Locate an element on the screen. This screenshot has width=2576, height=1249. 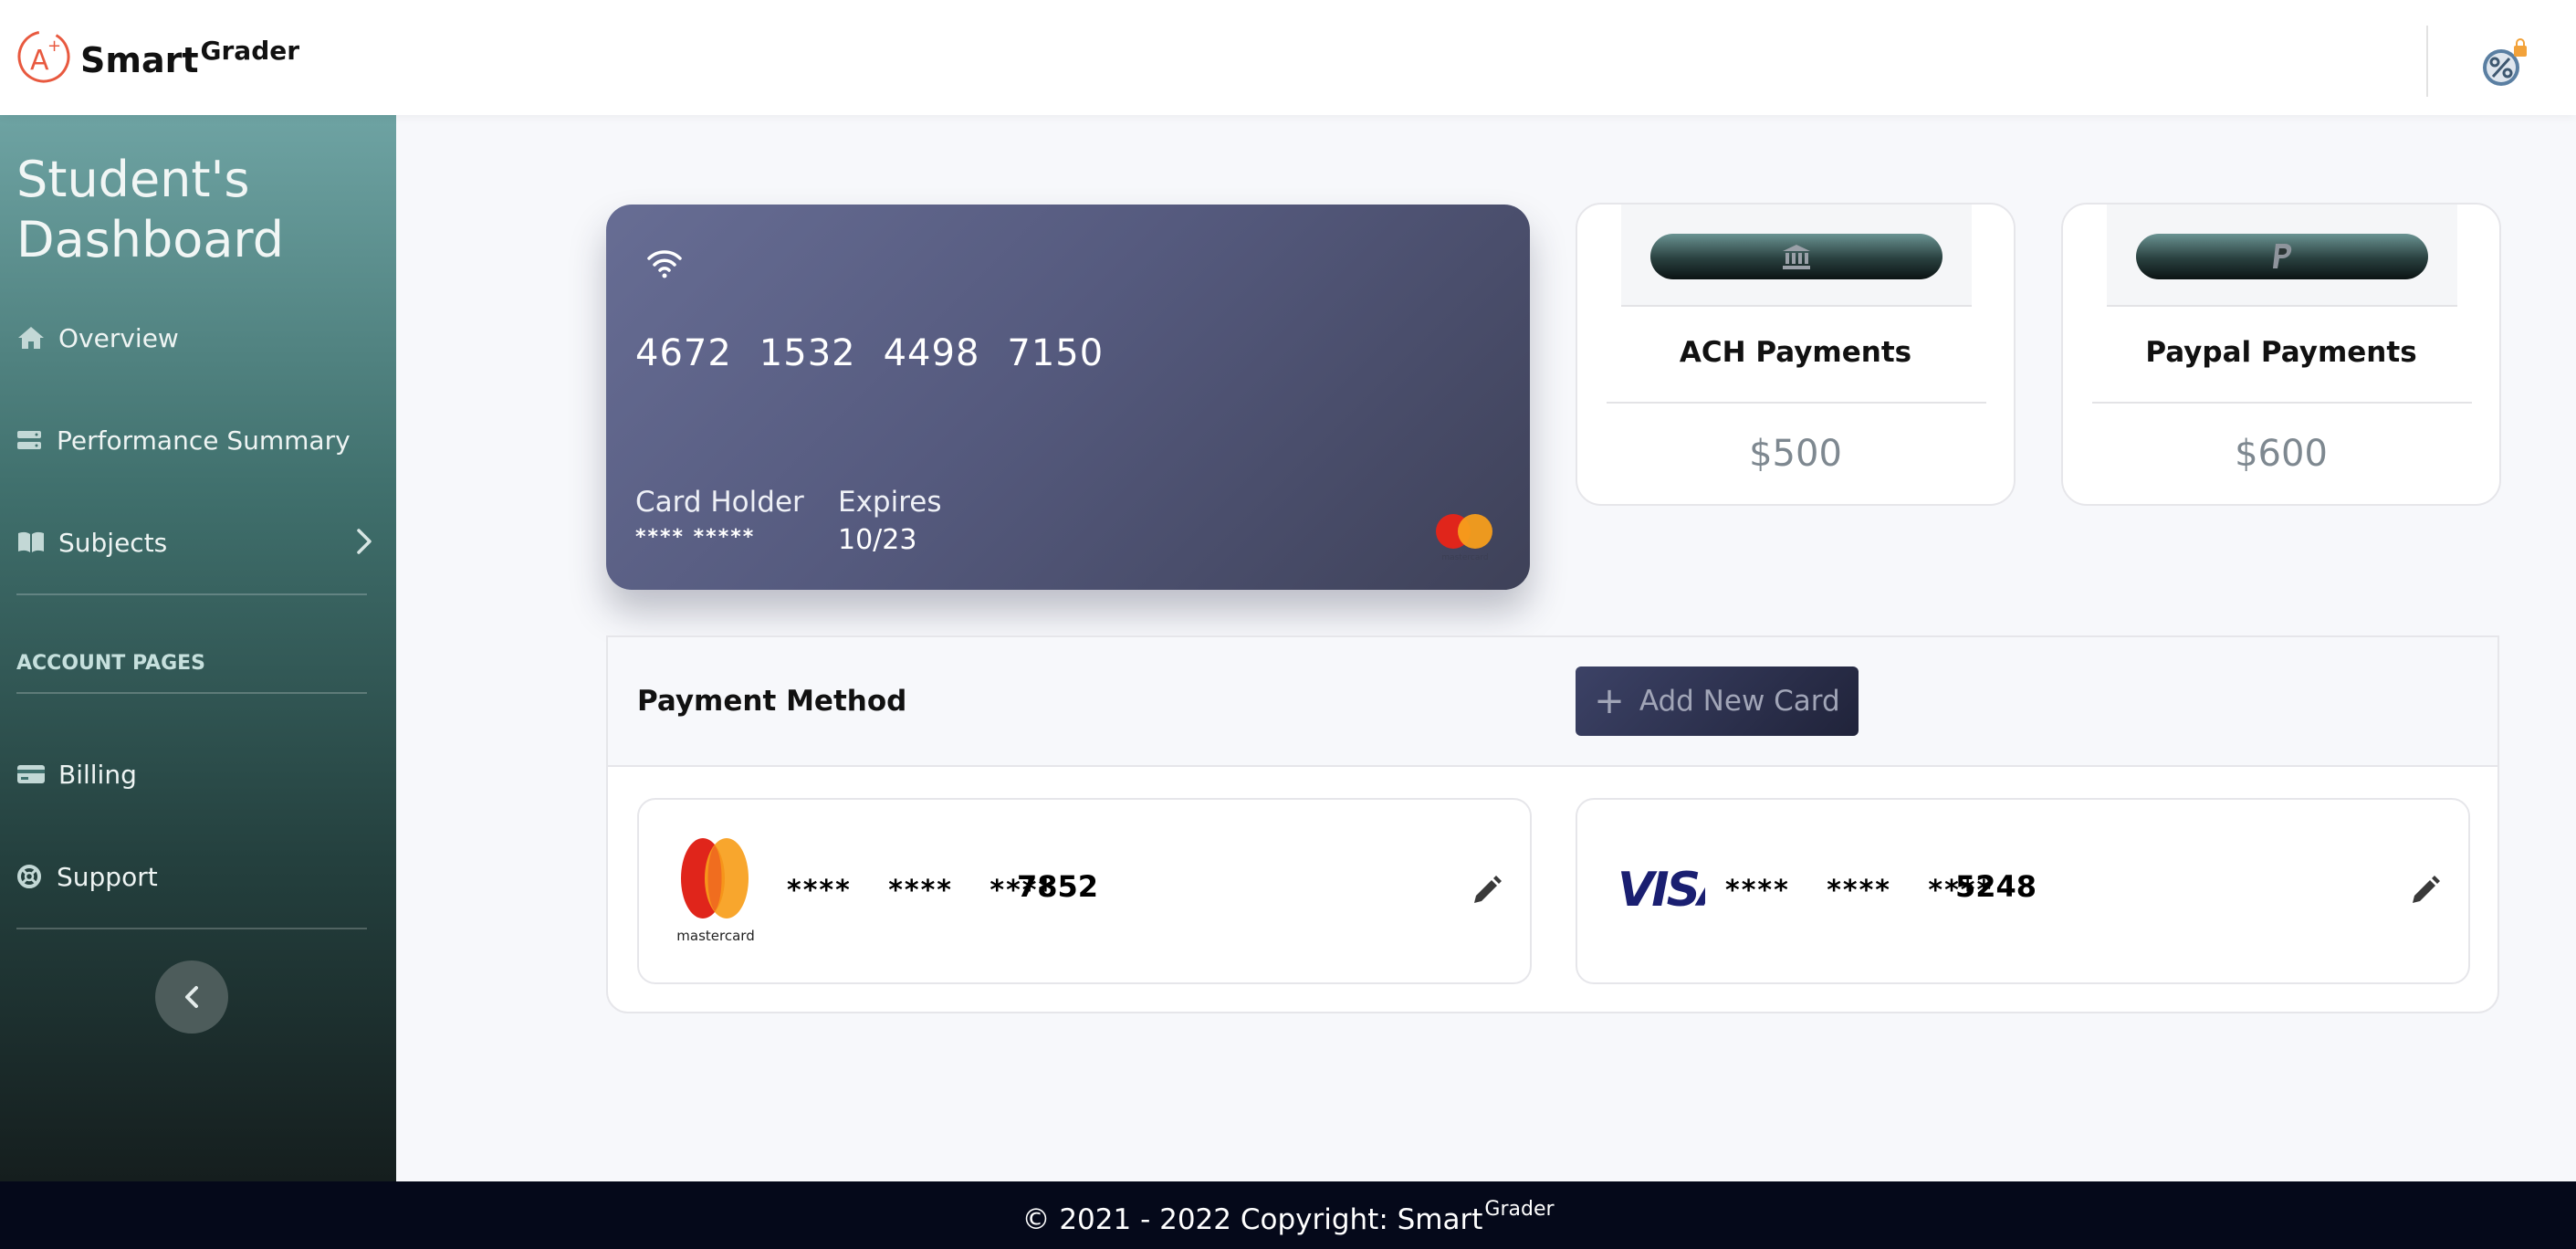
pay-card-title: Paypal Payments is located at coordinates (2281, 352).